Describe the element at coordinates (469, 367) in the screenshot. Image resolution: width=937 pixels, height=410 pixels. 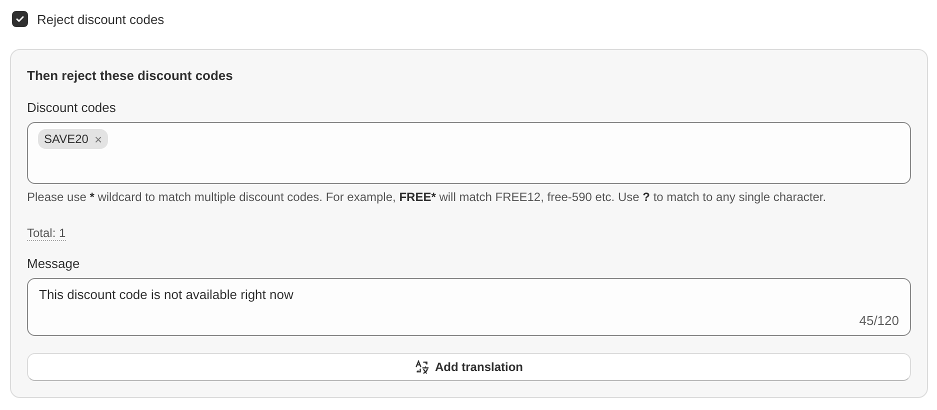
I see `add-translation-button: Add translation` at that location.